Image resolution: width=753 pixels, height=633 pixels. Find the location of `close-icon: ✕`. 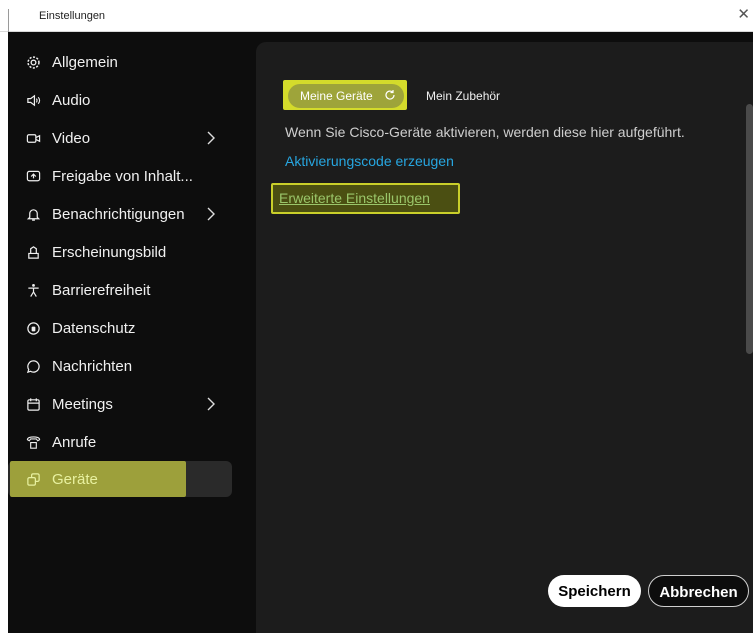

close-icon: ✕ is located at coordinates (743, 14).